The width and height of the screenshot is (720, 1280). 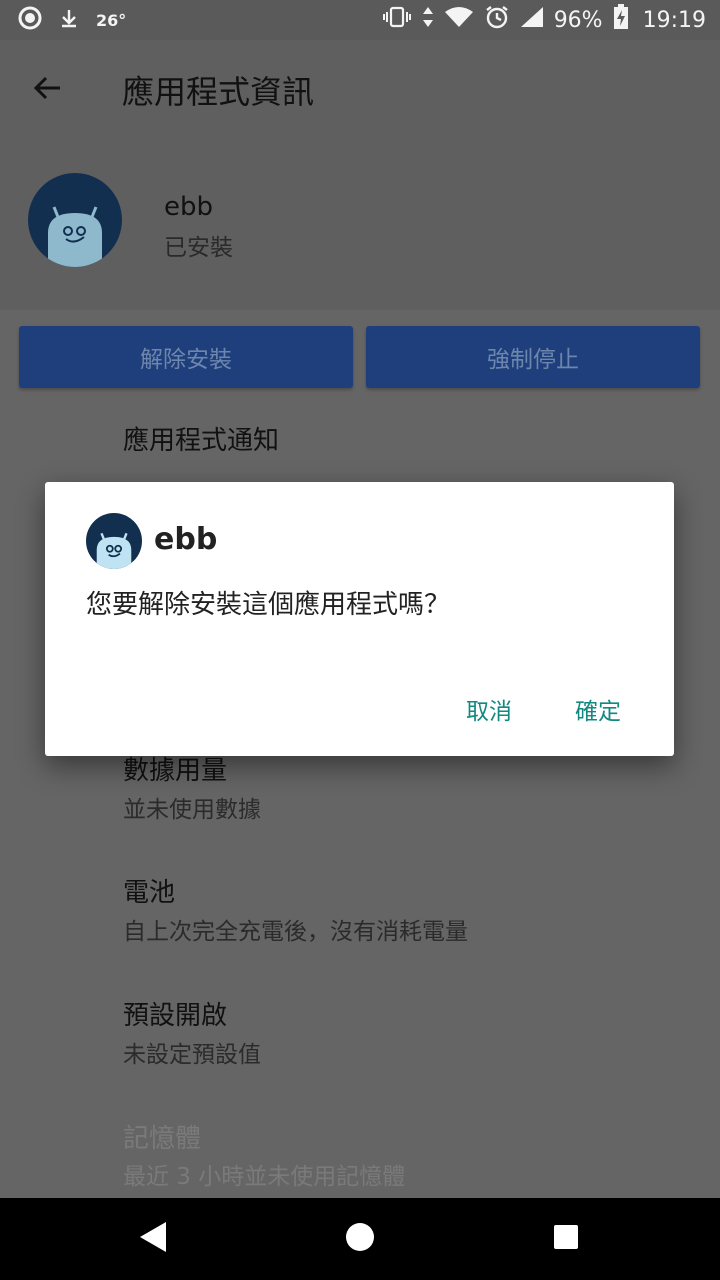 What do you see at coordinates (192, 1055) in the screenshot?
I see `list-item-open-by-default-subtitle: 未設定預設值` at bounding box center [192, 1055].